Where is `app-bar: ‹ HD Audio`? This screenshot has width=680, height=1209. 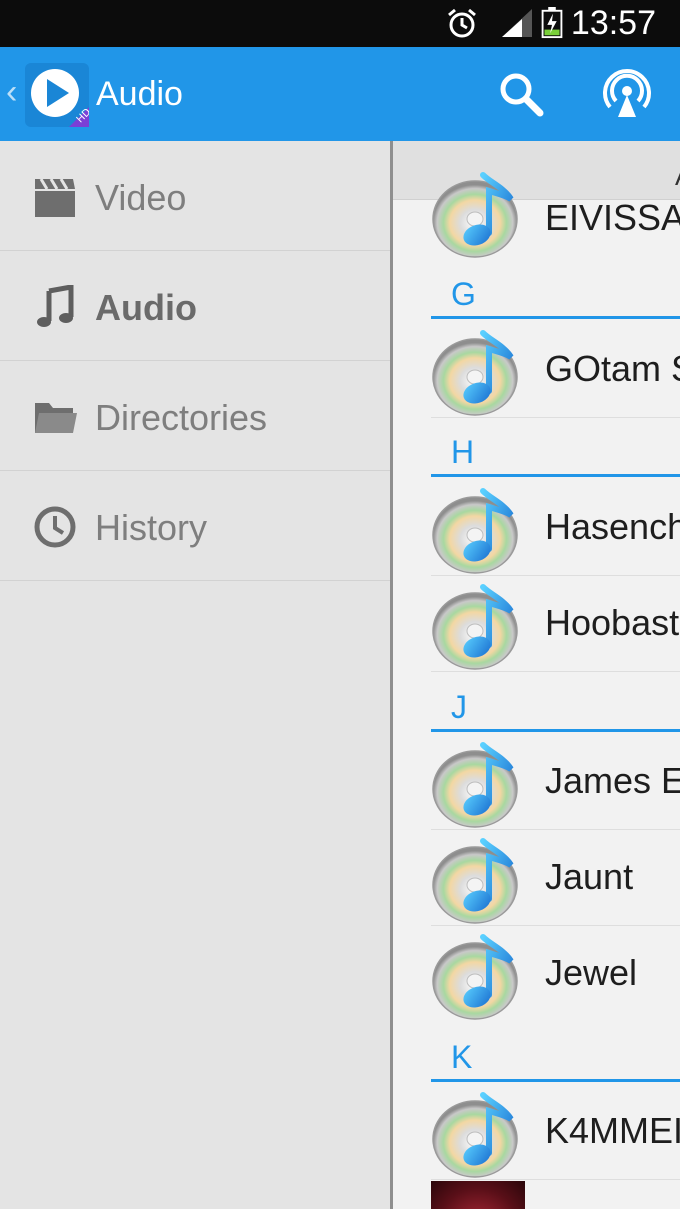
app-bar: ‹ HD Audio is located at coordinates (340, 94).